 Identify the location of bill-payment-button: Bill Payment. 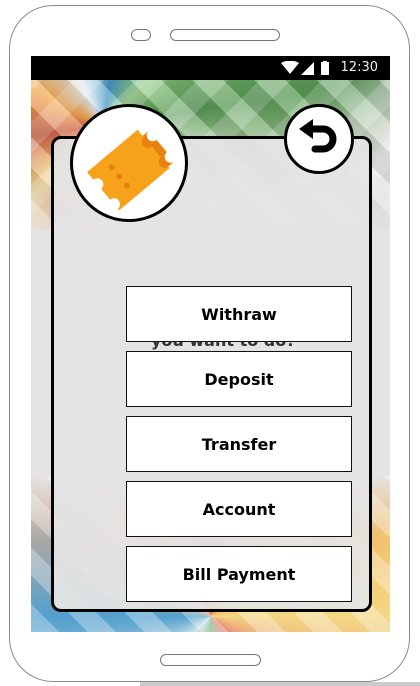
(239, 574).